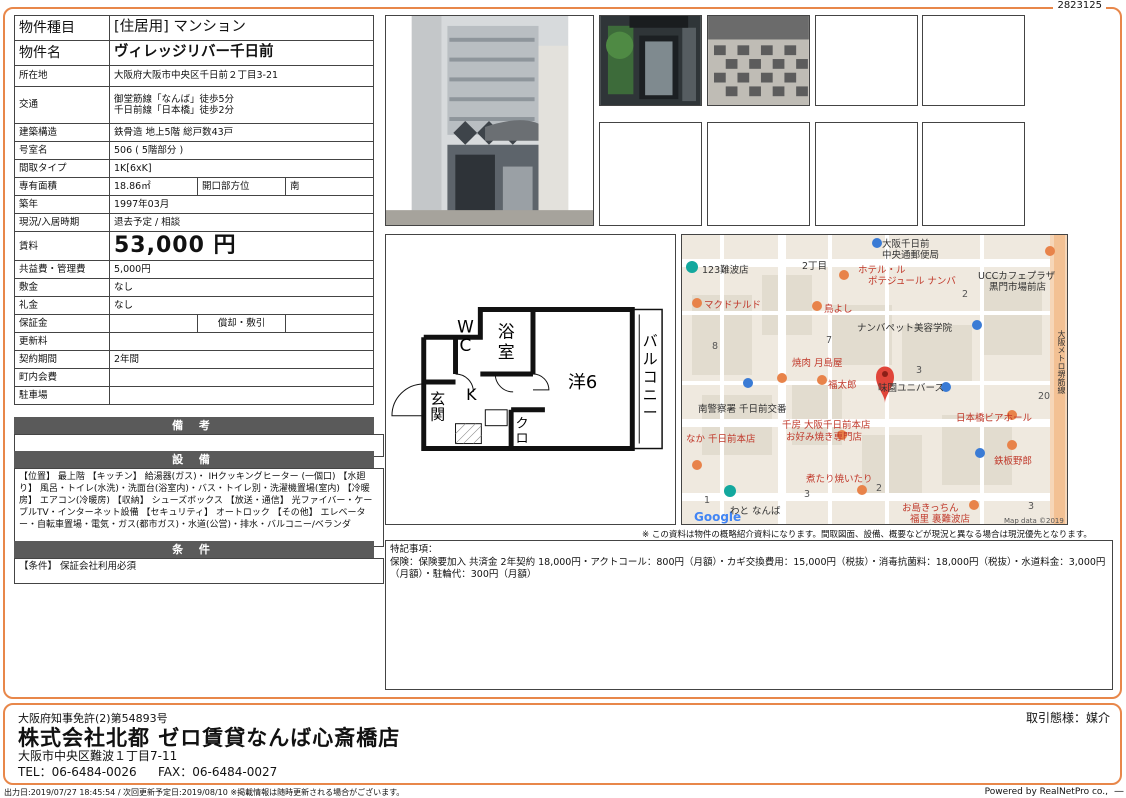  What do you see at coordinates (919, 370) in the screenshot?
I see `map-number-3: 3` at bounding box center [919, 370].